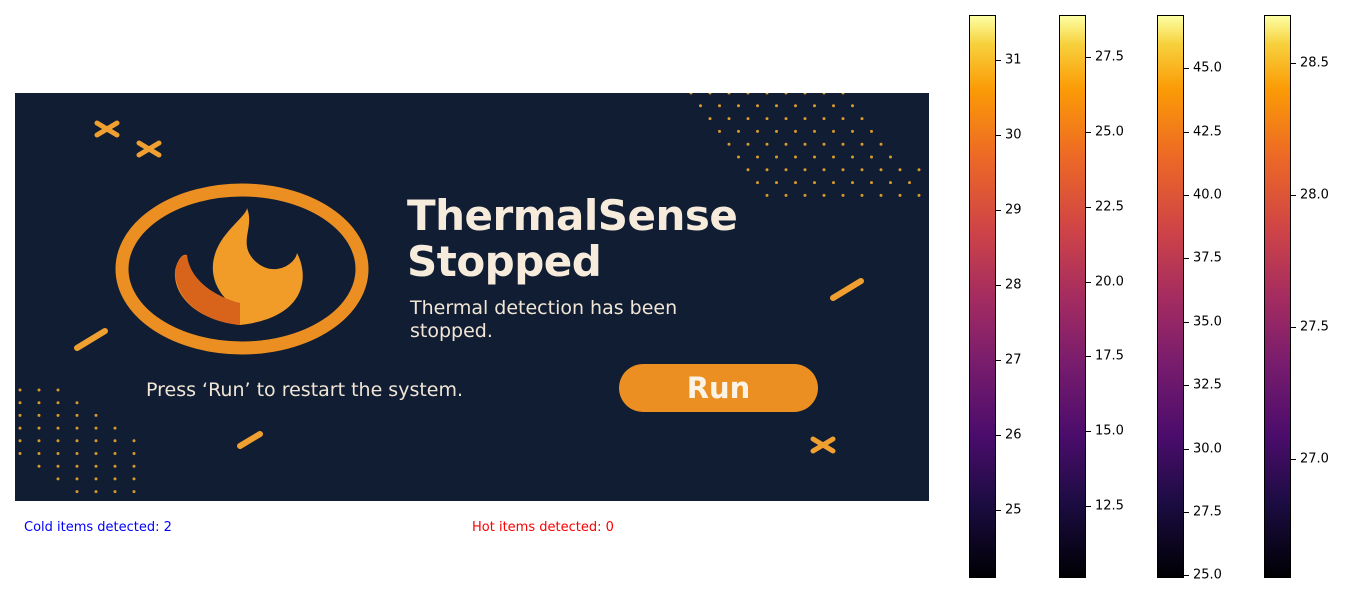 Image resolution: width=1346 pixels, height=600 pixels. I want to click on colorbar-tick-label: 22.5, so click(1109, 207).